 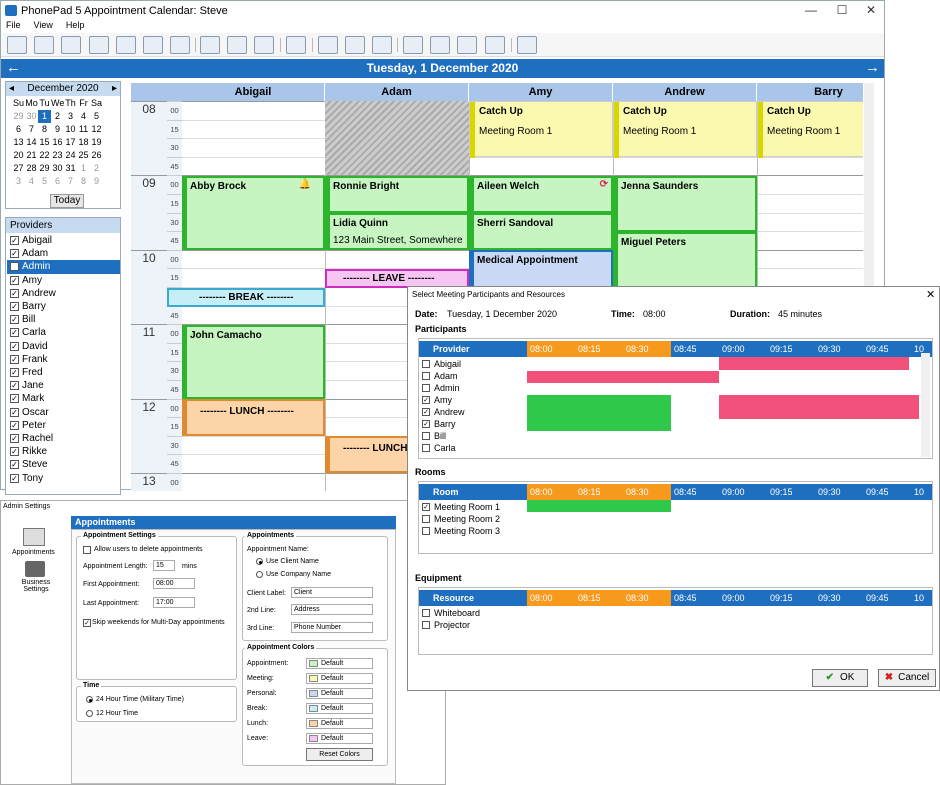 I want to click on today-button: Today, so click(x=67, y=201).